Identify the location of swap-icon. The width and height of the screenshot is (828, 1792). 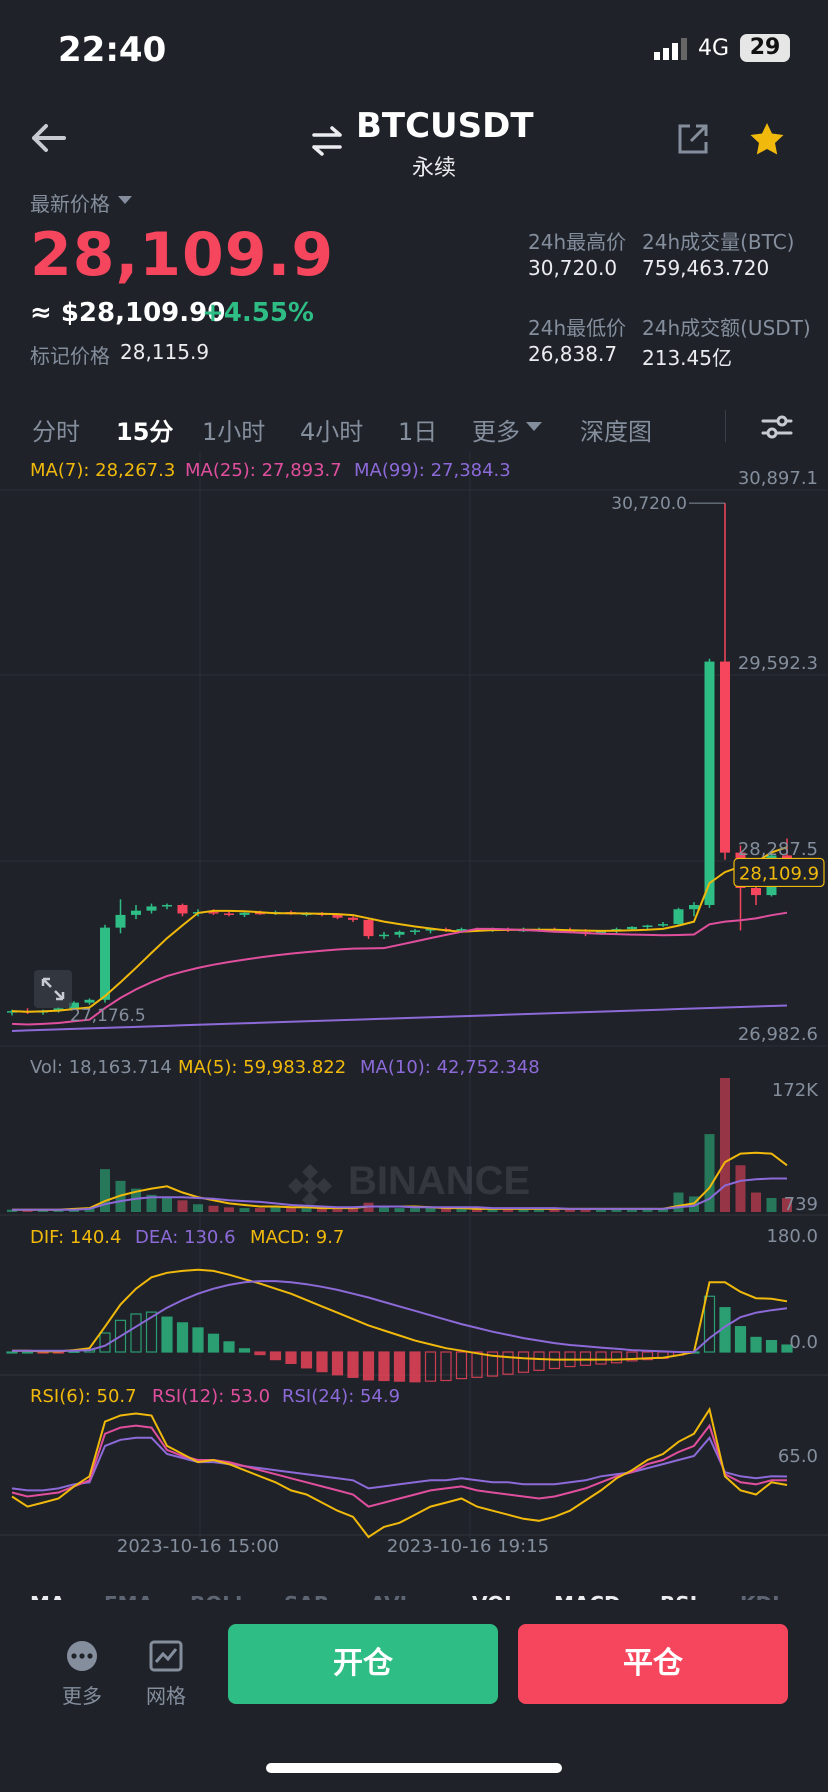
(327, 141).